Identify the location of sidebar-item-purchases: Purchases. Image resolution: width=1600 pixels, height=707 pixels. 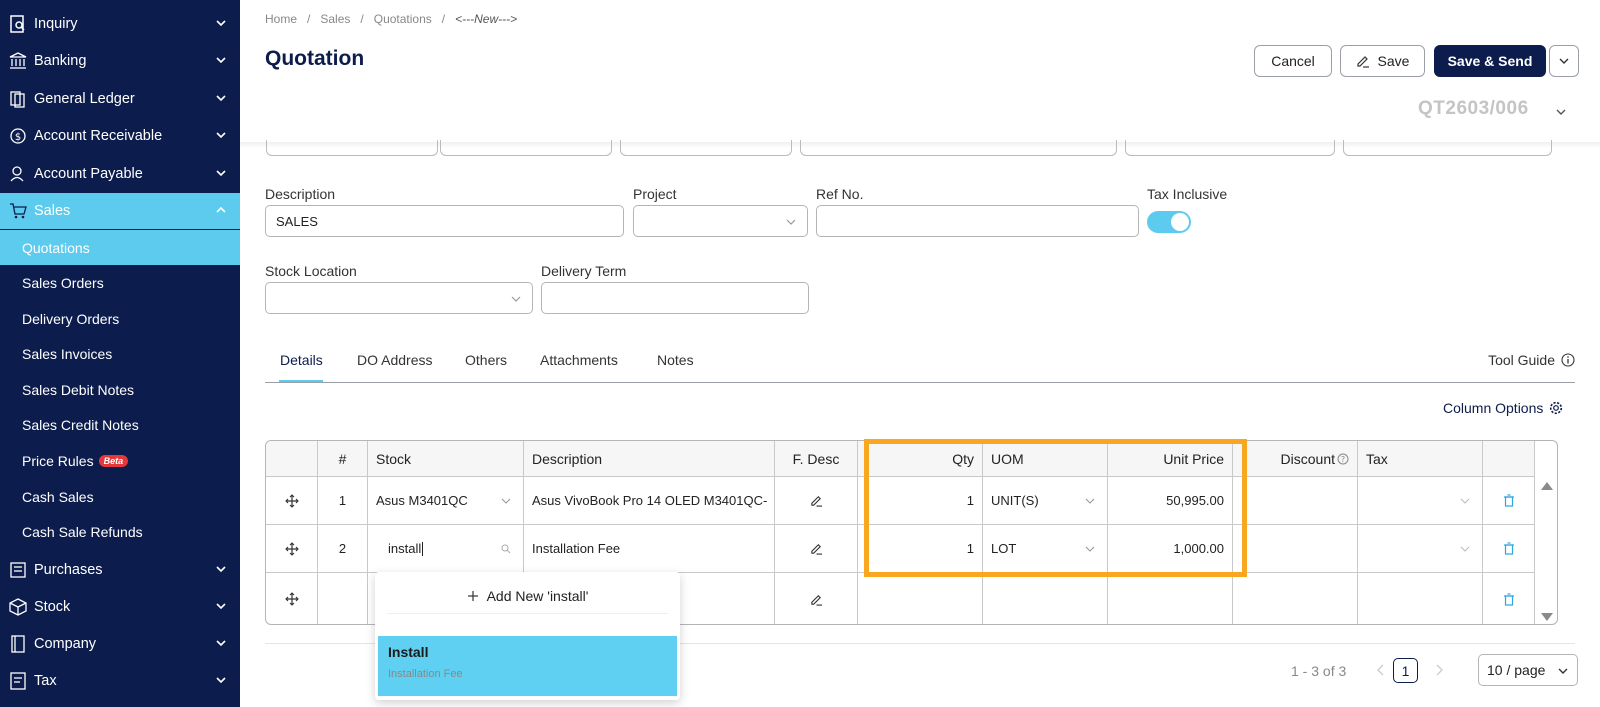
(120, 570).